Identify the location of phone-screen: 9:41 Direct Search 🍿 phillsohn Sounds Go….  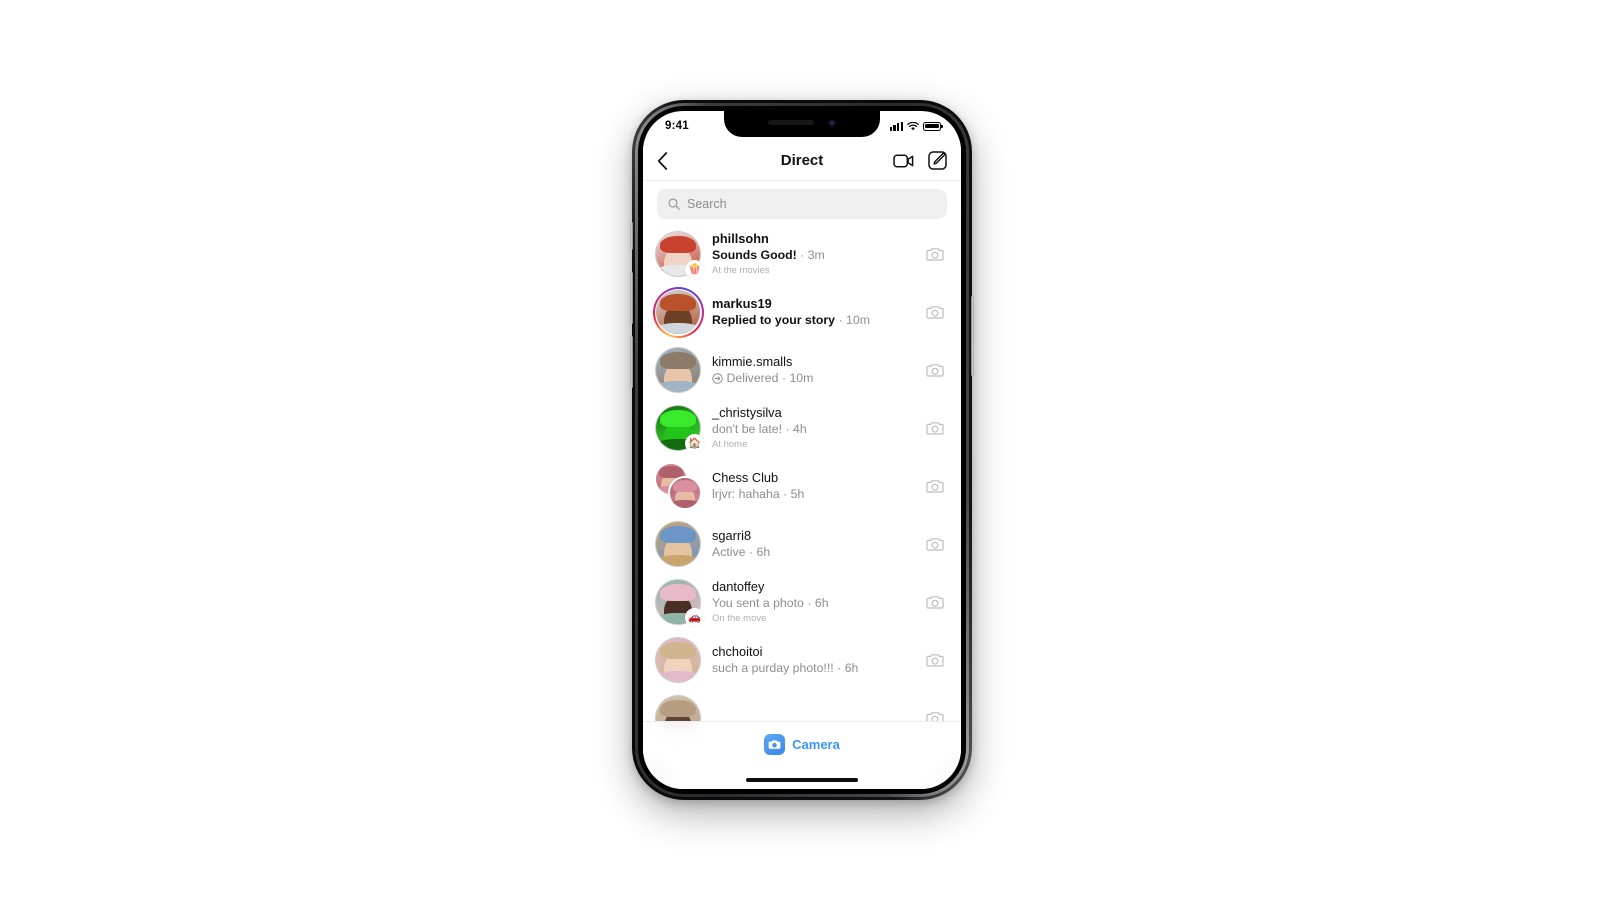
(802, 450).